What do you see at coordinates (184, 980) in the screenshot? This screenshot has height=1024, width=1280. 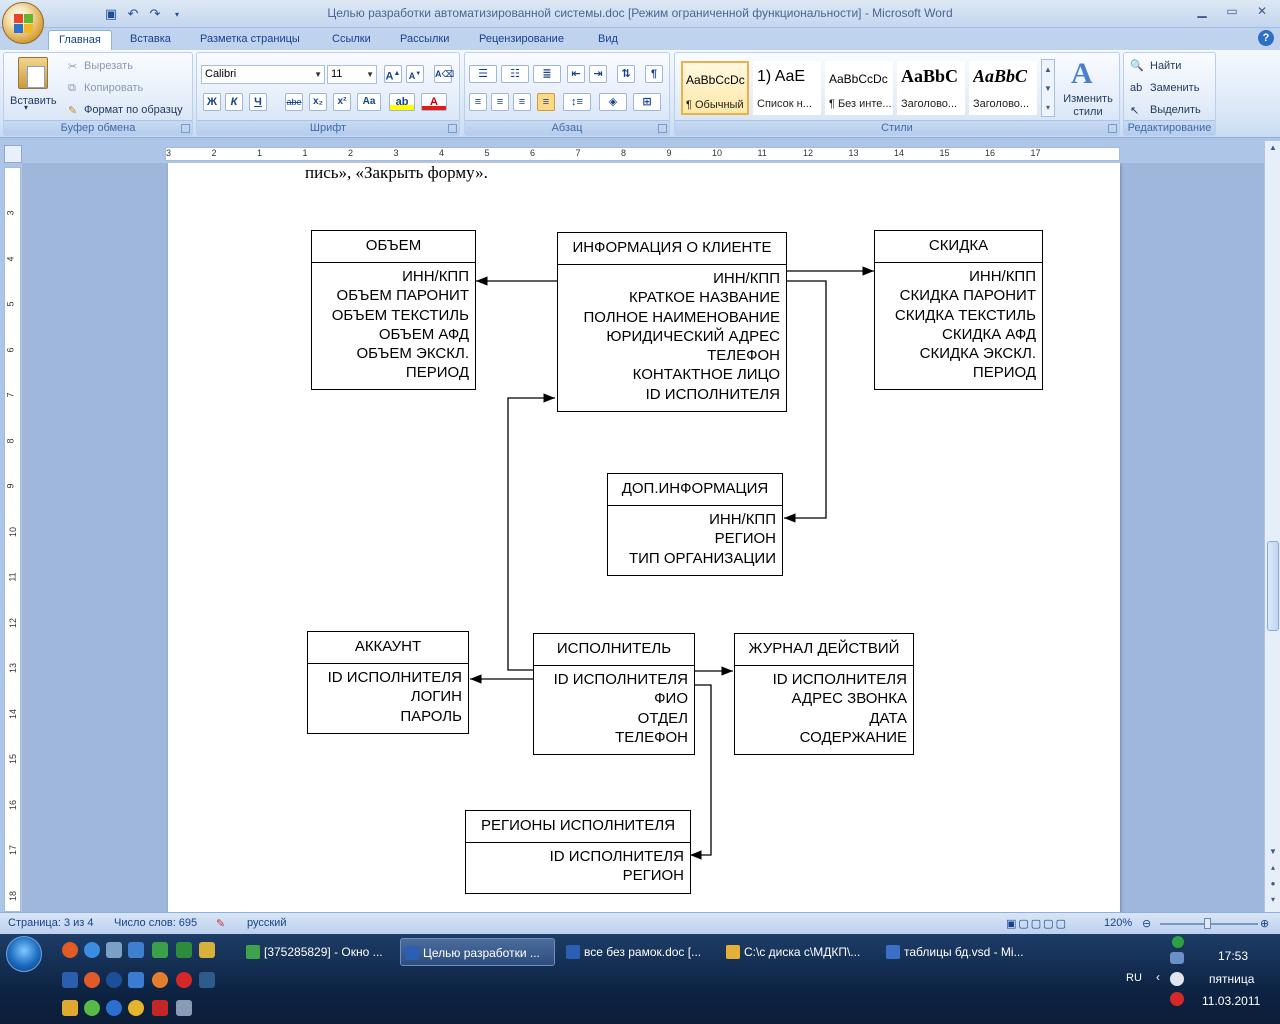 I see `antivirus-icon` at bounding box center [184, 980].